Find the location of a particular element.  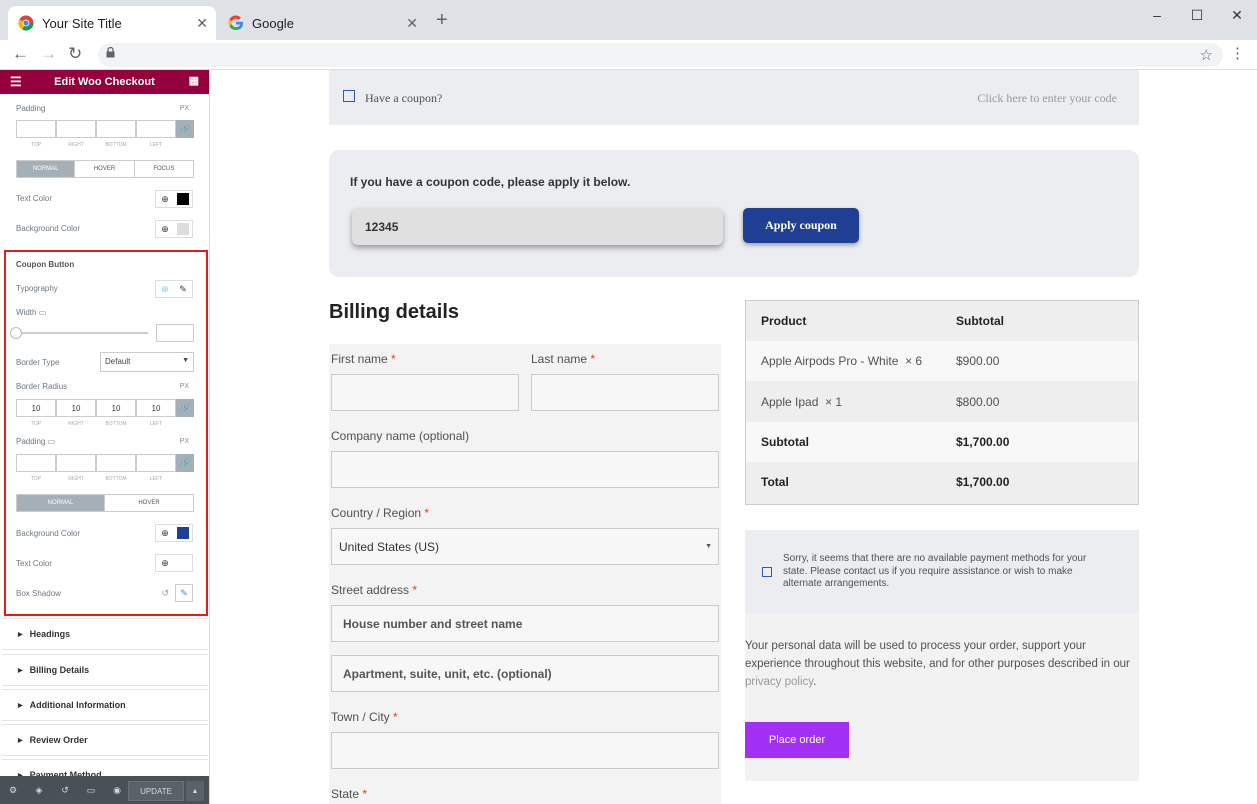

company-input is located at coordinates (525, 469).